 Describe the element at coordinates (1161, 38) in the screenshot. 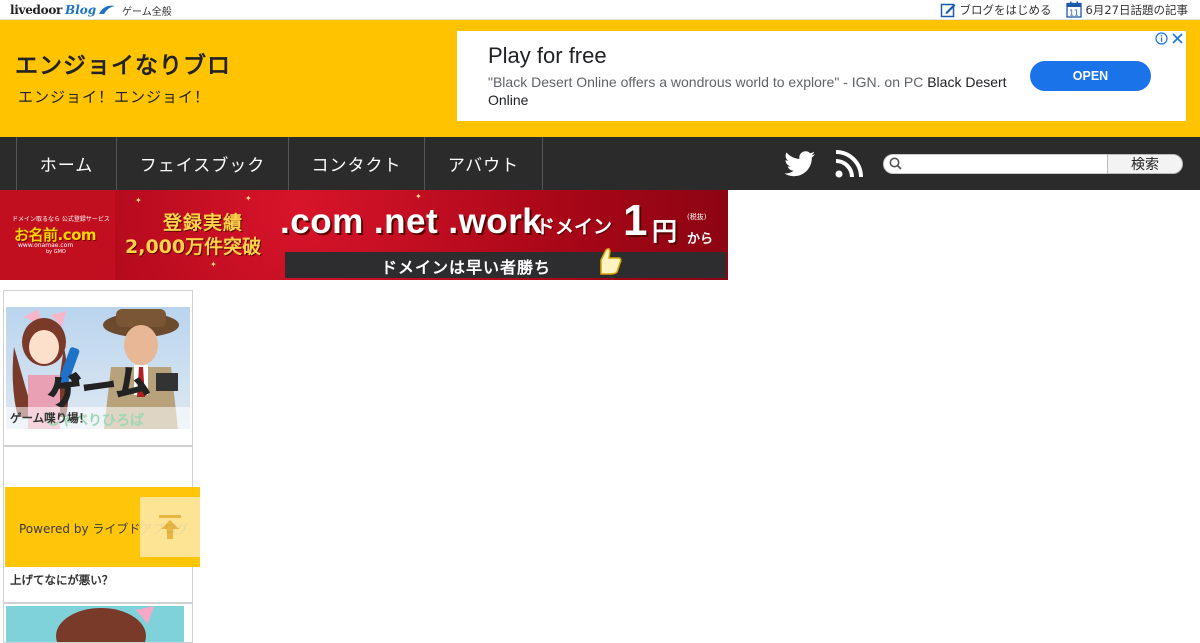

I see `info-icon` at that location.